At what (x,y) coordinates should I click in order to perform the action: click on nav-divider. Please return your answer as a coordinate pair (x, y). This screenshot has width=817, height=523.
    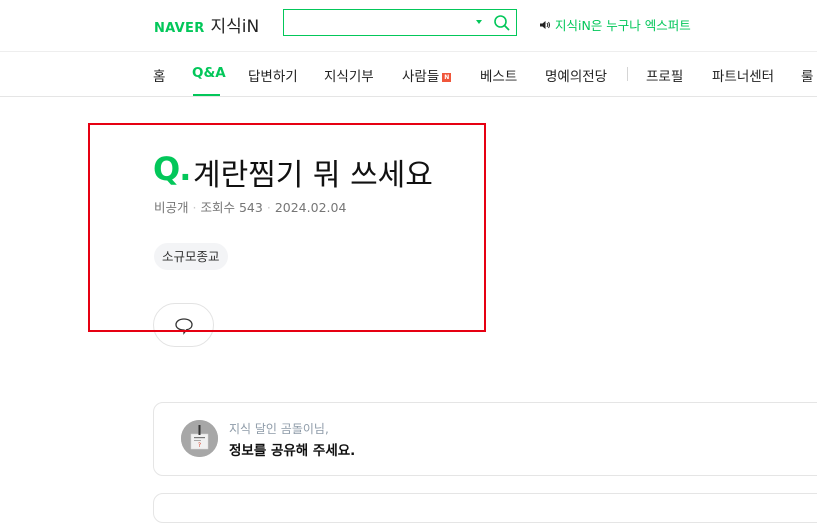
    Looking at the image, I should click on (627, 74).